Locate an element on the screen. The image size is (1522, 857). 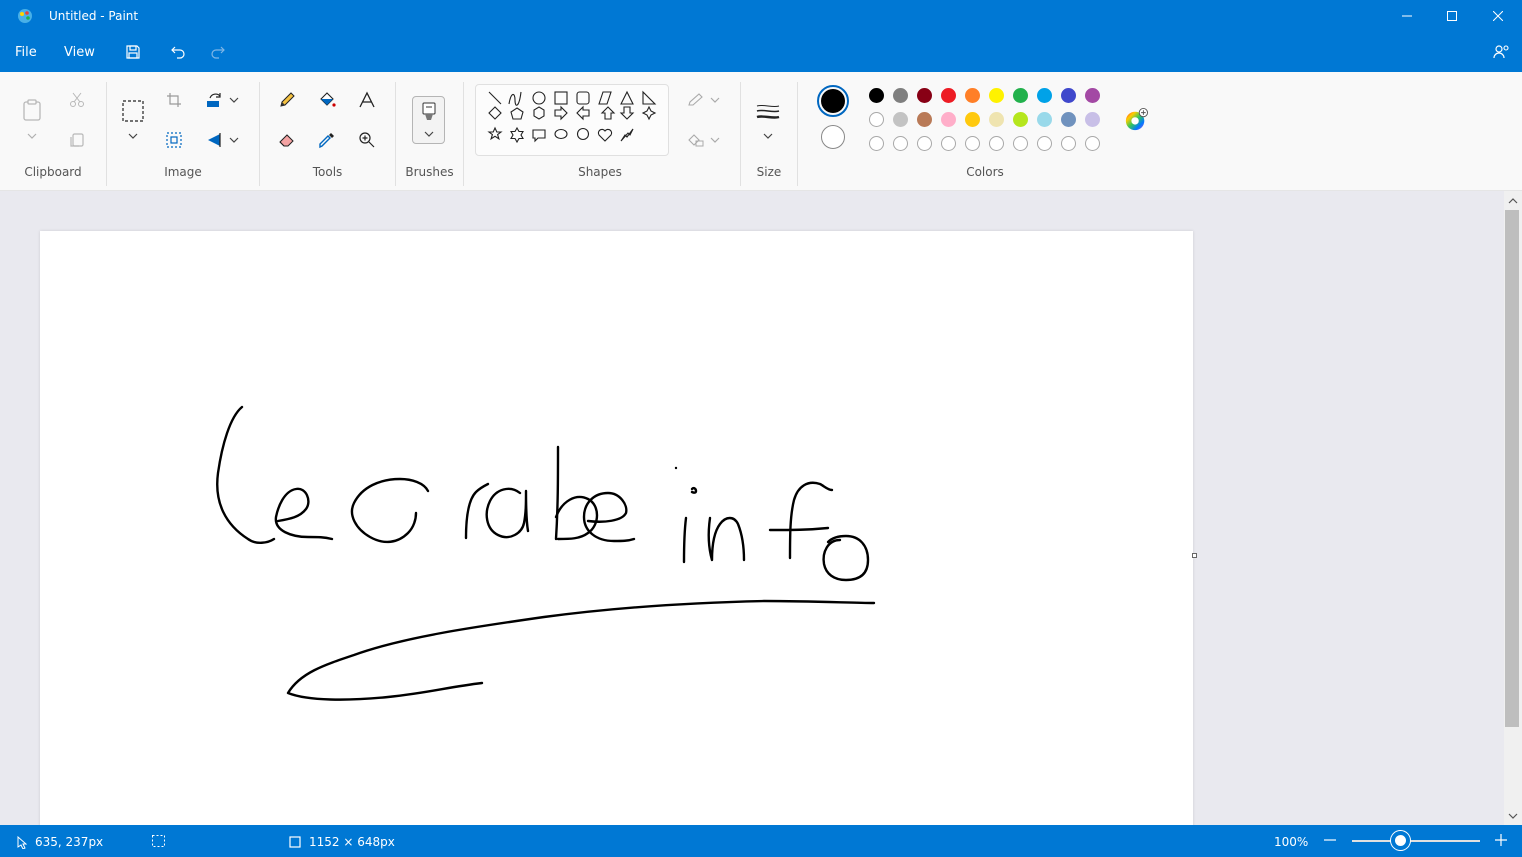
shapes-gallery is located at coordinates (572, 120).